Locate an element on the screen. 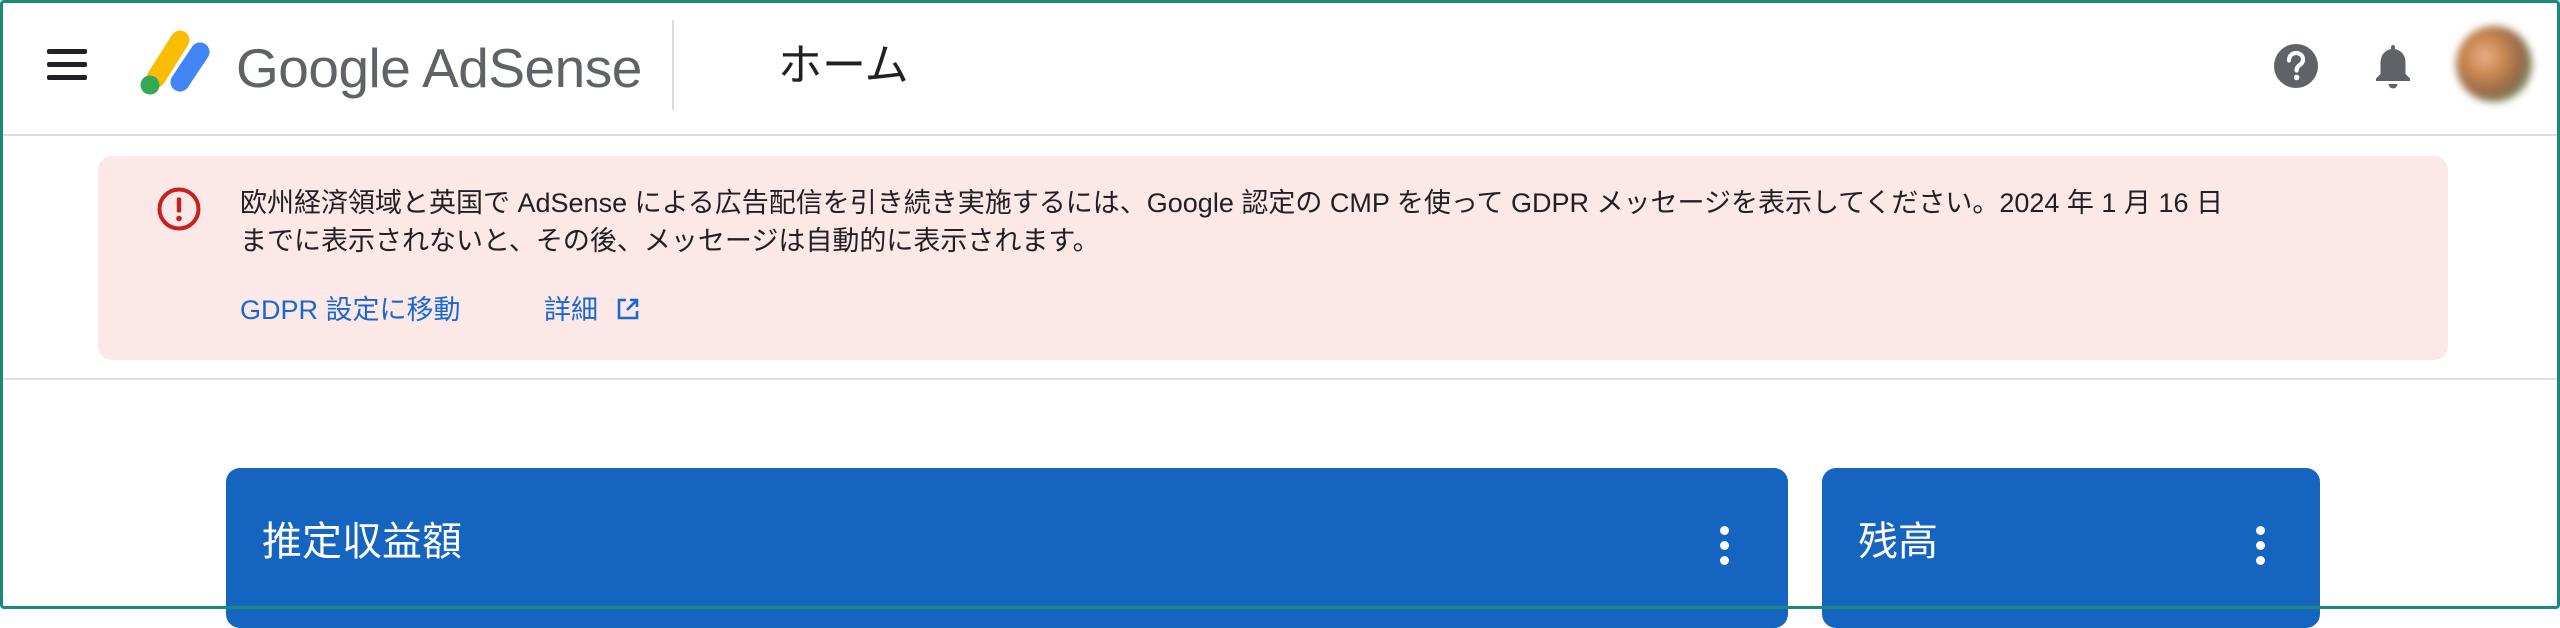  menu-icon is located at coordinates (67, 65).